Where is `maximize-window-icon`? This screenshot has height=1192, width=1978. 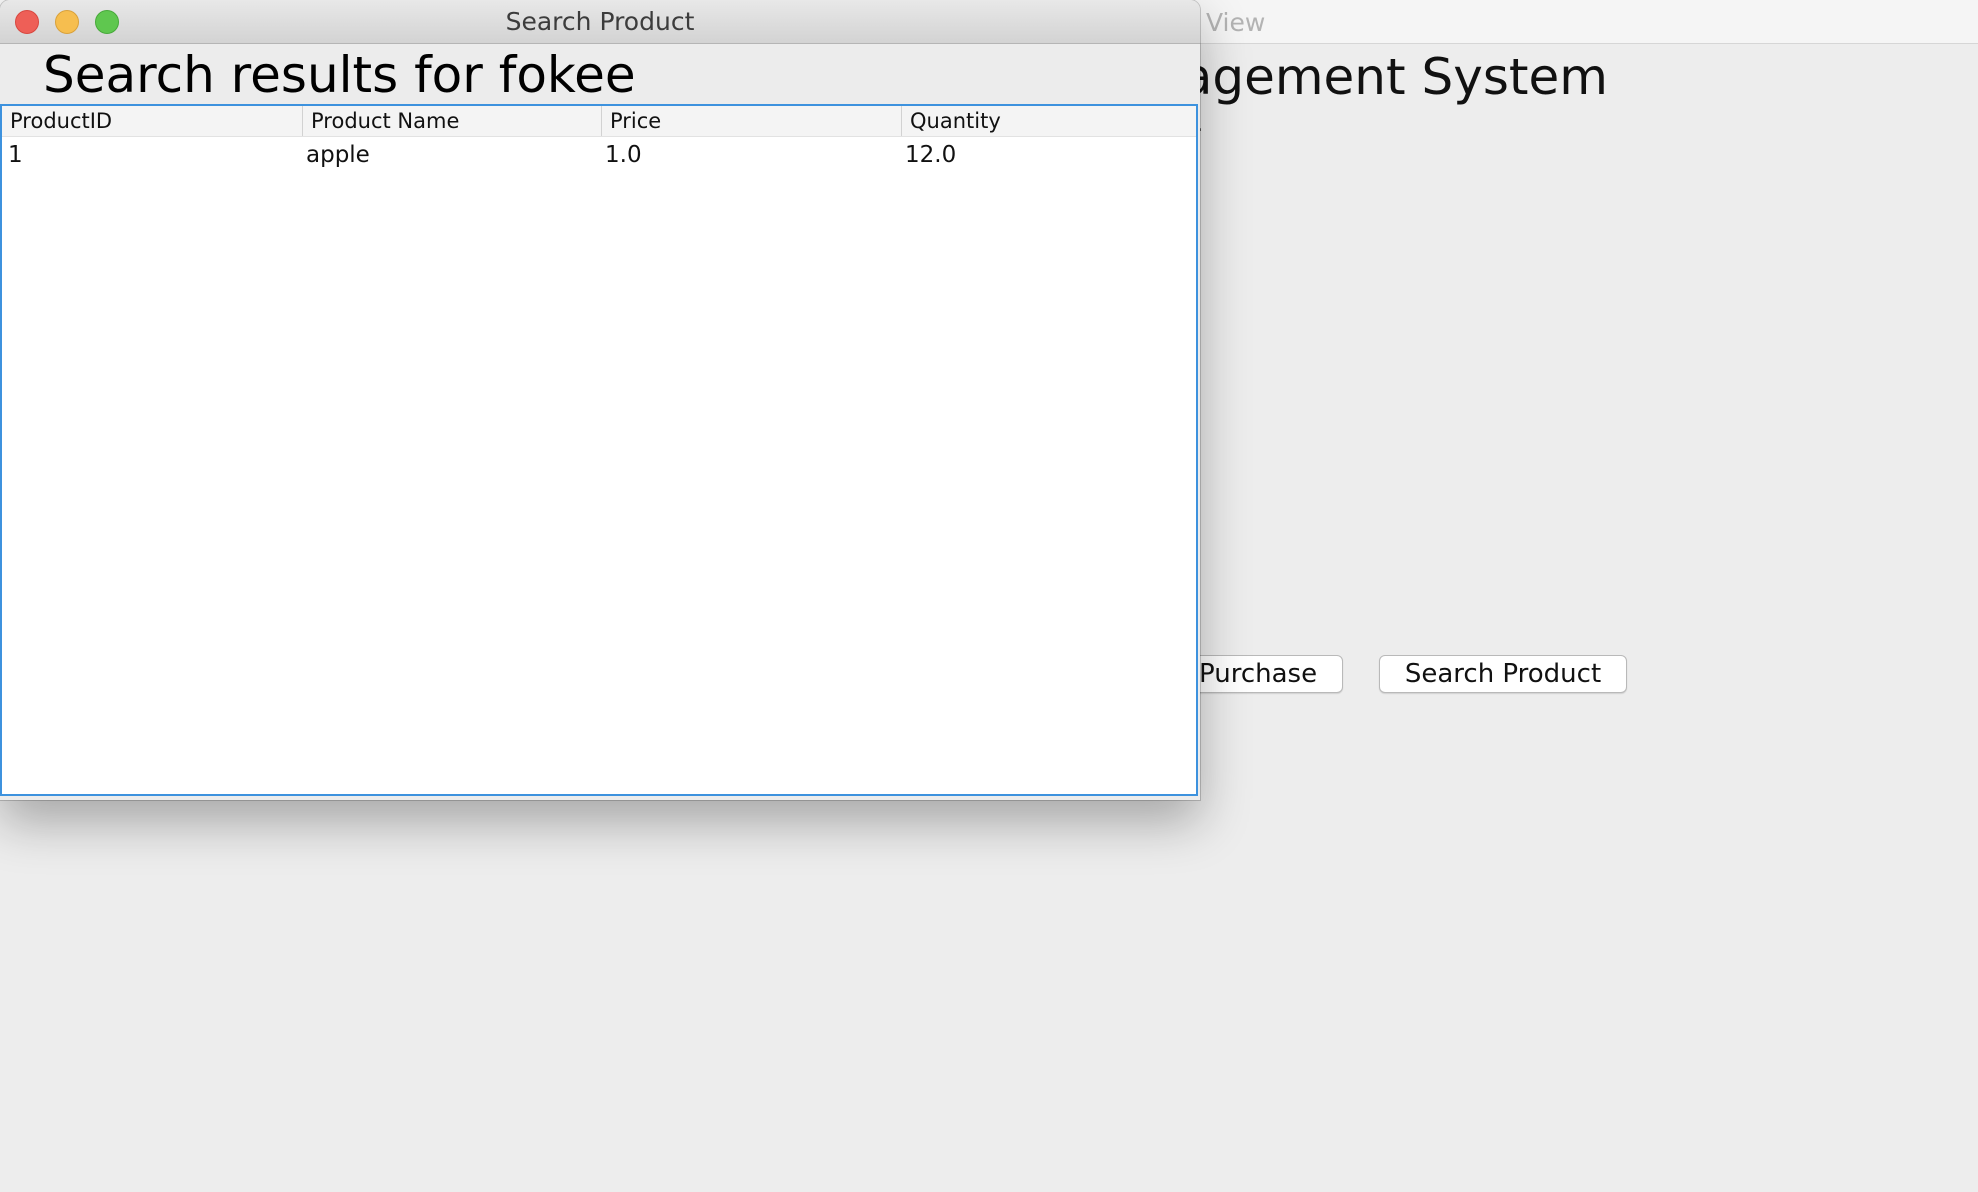
maximize-window-icon is located at coordinates (107, 22).